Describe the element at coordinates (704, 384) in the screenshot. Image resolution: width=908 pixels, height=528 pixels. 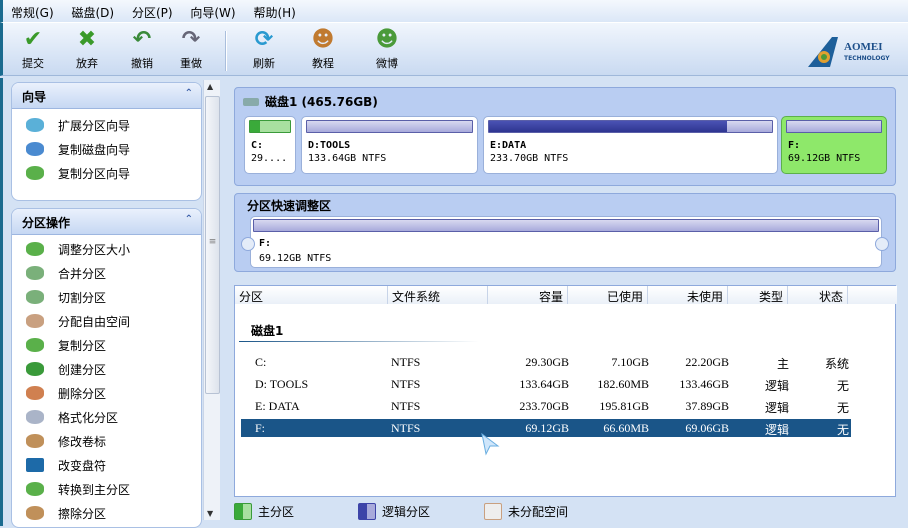
I see `cell-unused: 133.46GB` at that location.